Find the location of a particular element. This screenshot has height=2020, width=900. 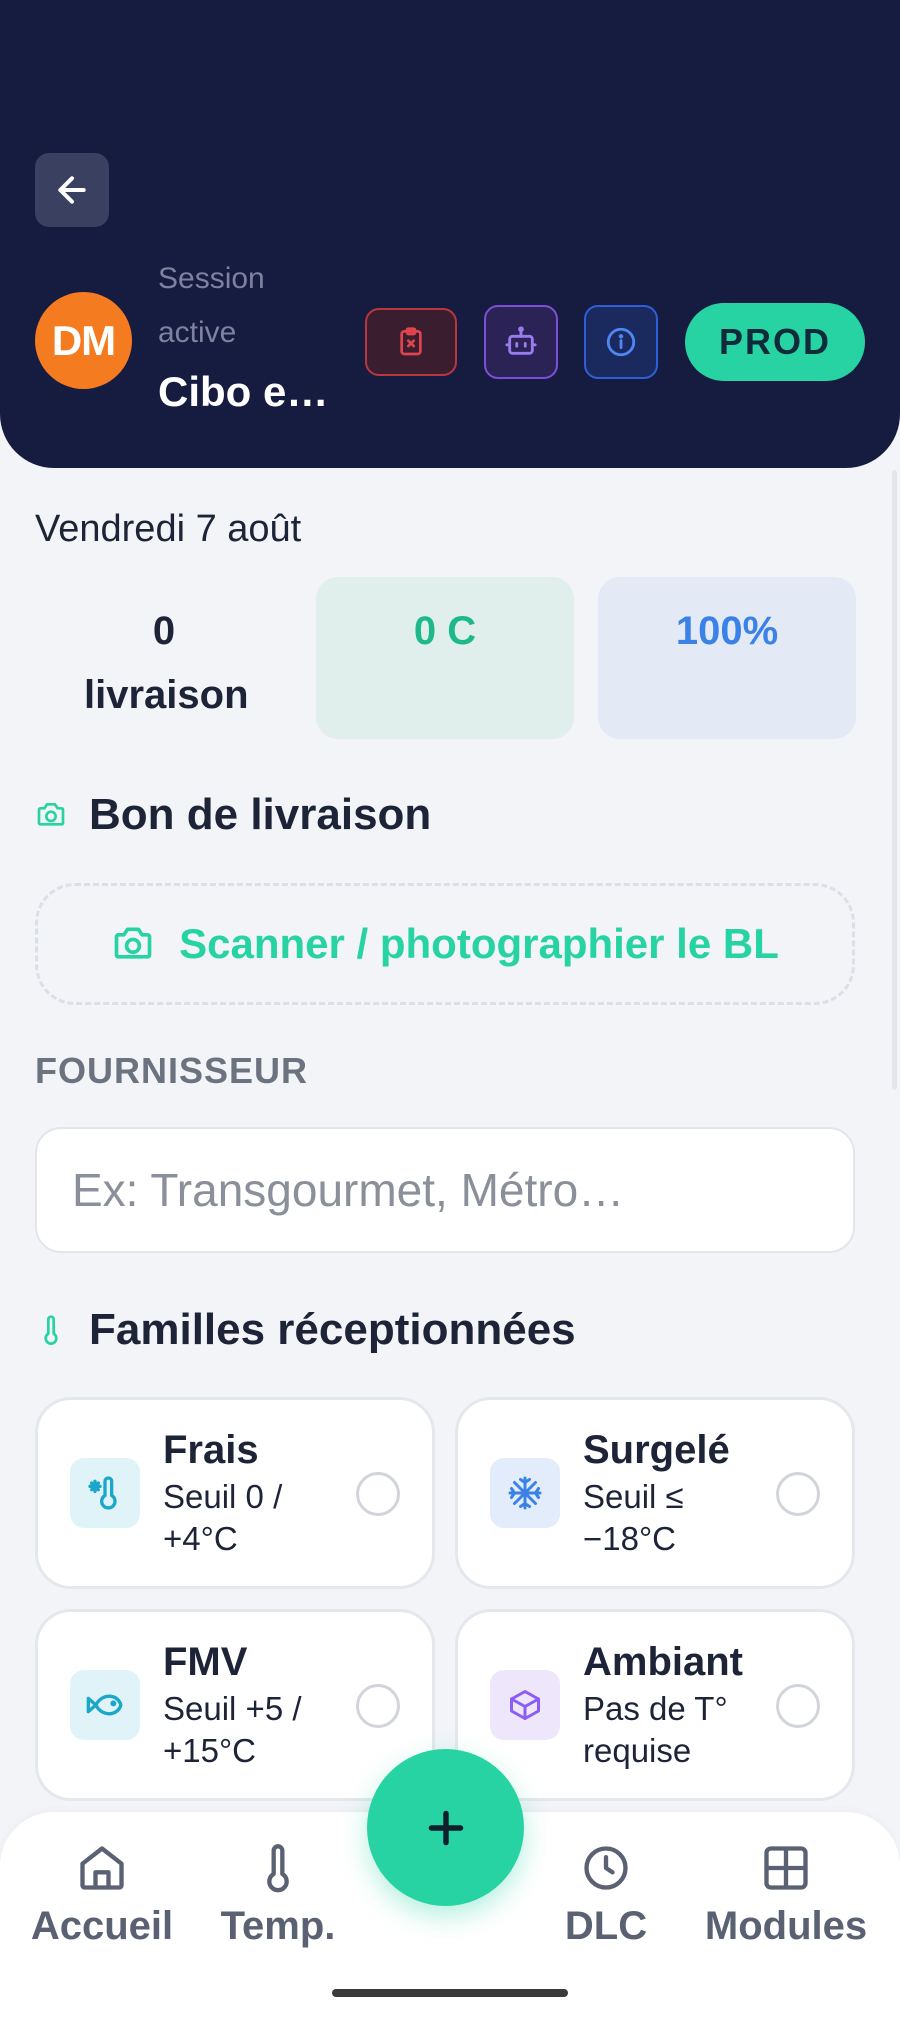

family-threshold: Seuil +5 / +15°C is located at coordinates (232, 1729).